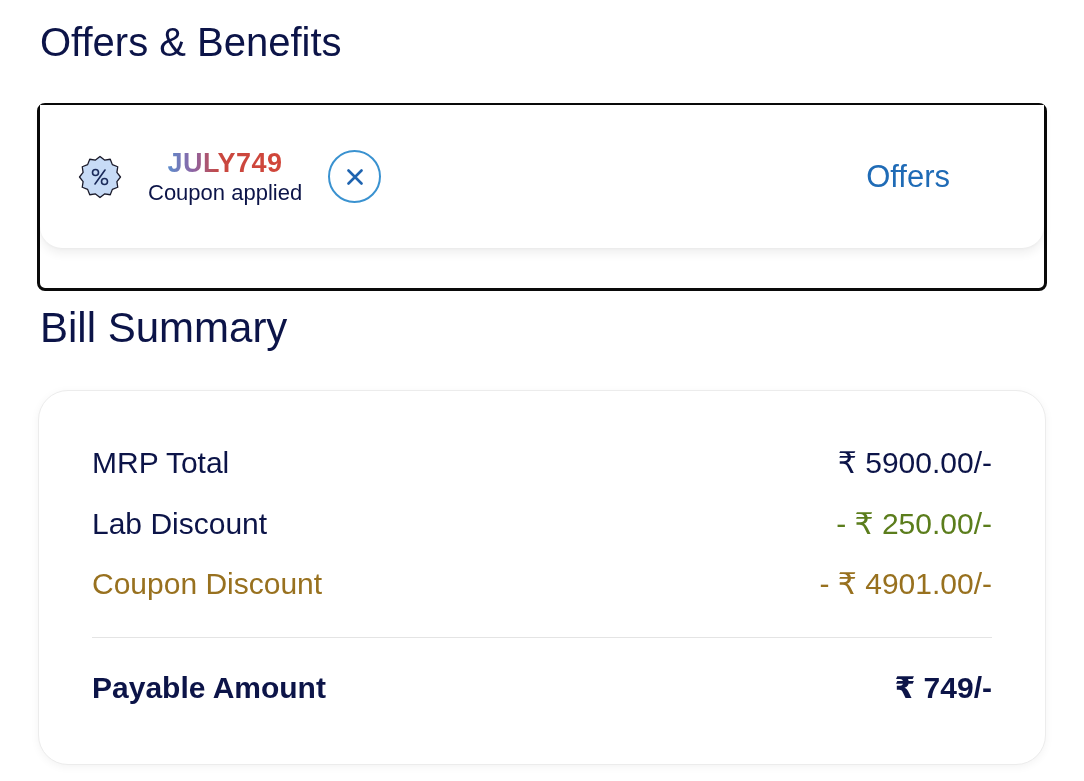 The image size is (1084, 781). What do you see at coordinates (905, 584) in the screenshot?
I see `bill-row-amount: - ₹ 4901.00/-` at bounding box center [905, 584].